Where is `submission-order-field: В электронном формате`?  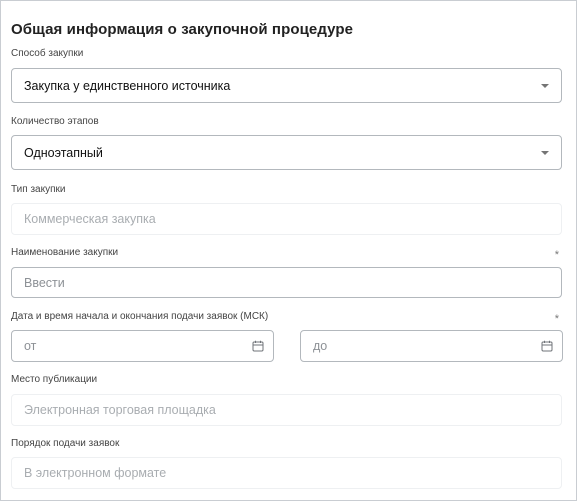 submission-order-field: В электронном формате is located at coordinates (286, 473).